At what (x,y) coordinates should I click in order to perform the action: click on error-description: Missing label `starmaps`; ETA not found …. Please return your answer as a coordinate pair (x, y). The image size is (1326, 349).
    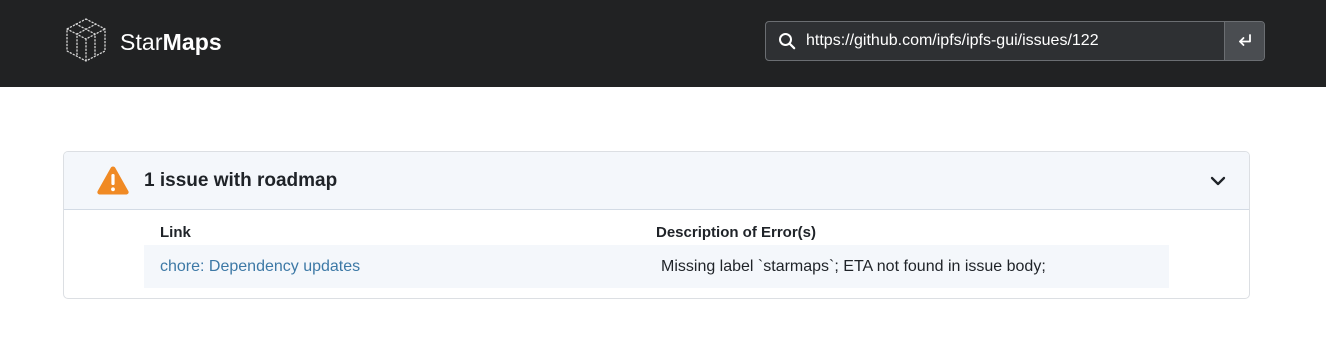
    Looking at the image, I should click on (853, 266).